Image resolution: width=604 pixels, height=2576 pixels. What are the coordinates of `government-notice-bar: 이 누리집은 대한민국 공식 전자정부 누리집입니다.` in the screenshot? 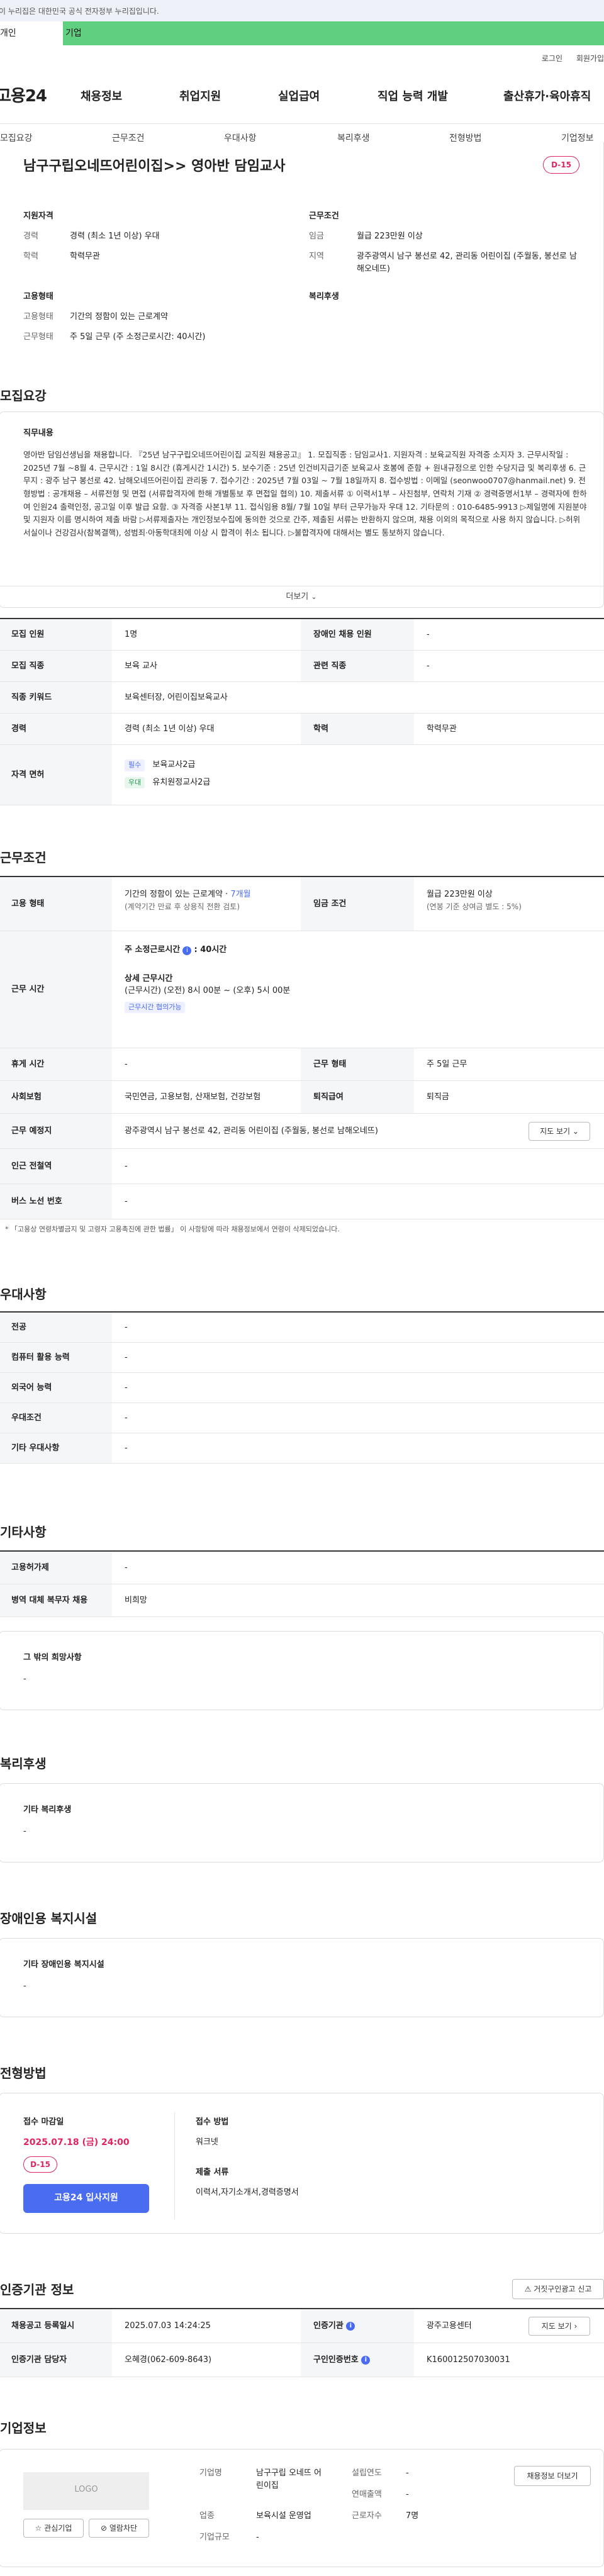 It's located at (302, 10).